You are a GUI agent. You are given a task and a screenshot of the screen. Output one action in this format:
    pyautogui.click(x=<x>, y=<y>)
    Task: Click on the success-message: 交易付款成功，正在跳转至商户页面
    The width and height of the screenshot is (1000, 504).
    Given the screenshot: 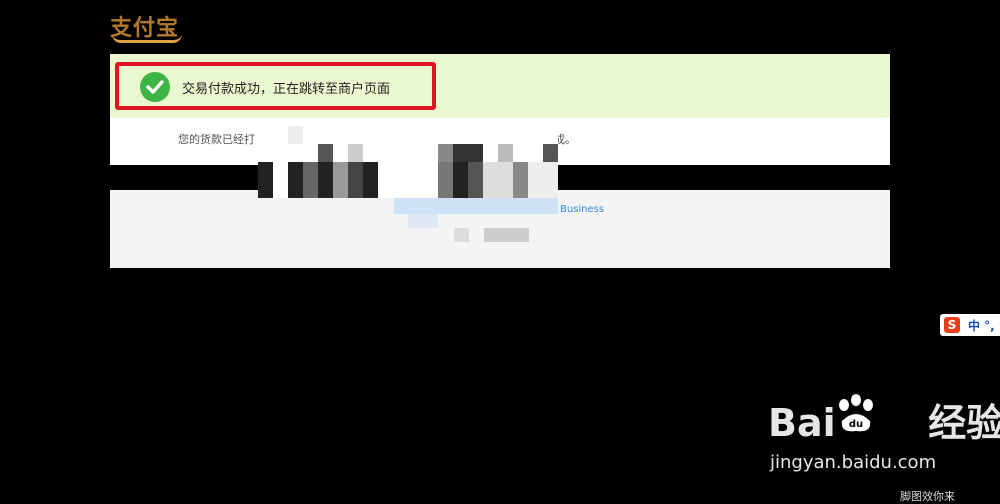 What is the action you would take?
    pyautogui.click(x=286, y=89)
    